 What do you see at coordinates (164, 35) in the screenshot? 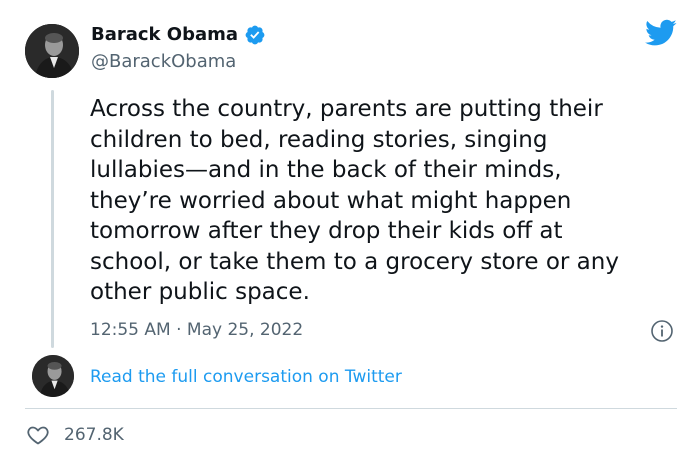
I see `author-display-name: Barack Obama` at bounding box center [164, 35].